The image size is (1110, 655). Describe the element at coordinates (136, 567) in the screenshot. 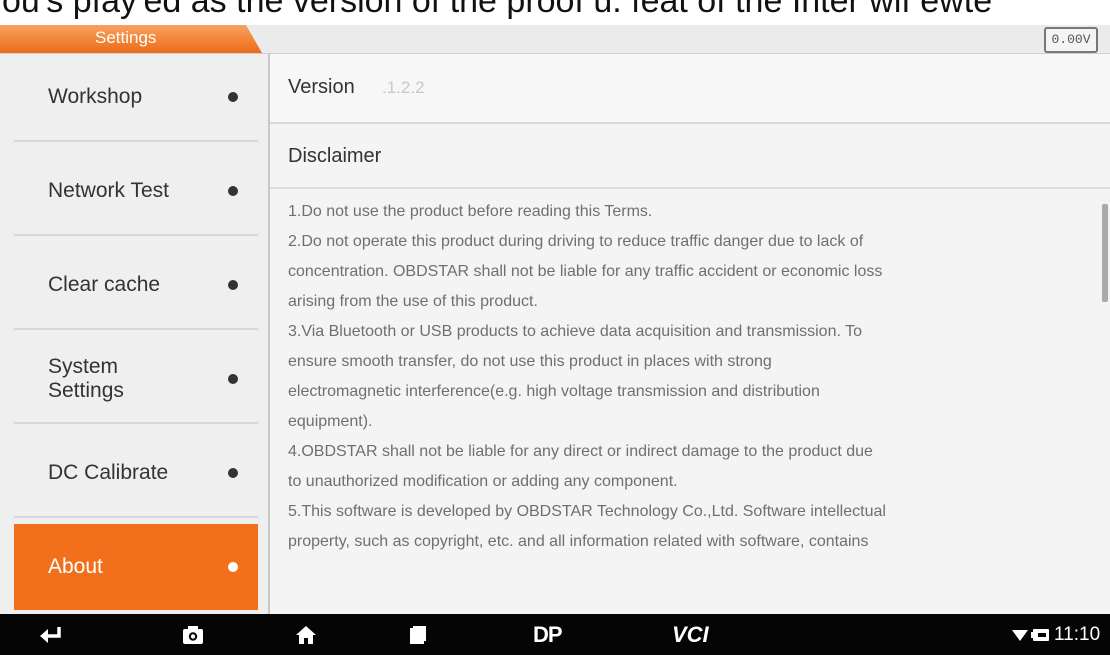

I see `sidebar-item-about: About` at that location.